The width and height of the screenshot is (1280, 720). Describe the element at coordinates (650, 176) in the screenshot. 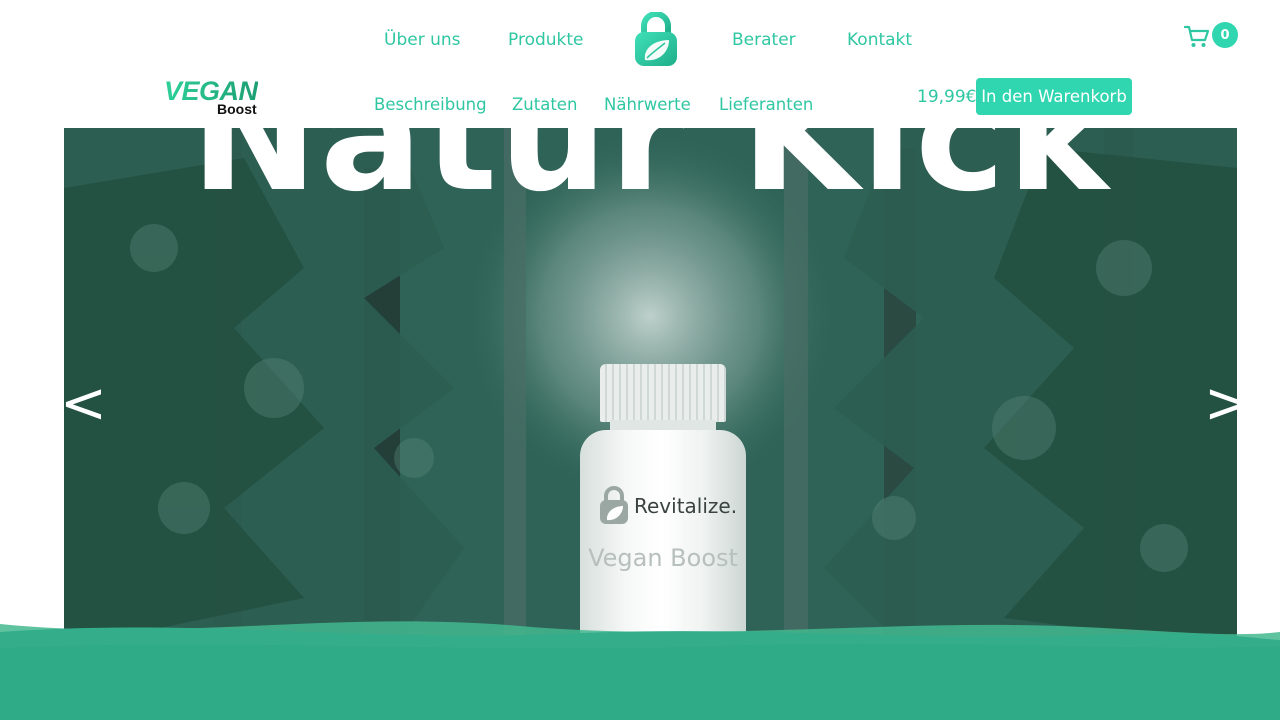

I see `hero-title: Natur Kick` at that location.